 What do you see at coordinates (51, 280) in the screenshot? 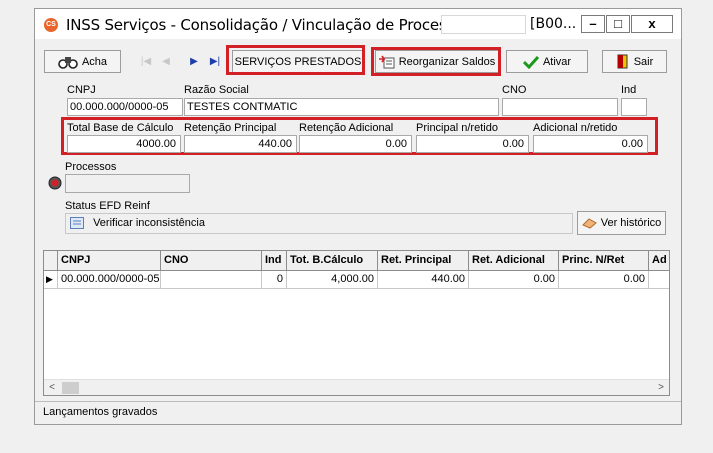
I see `row-marker-icon: ▶` at bounding box center [51, 280].